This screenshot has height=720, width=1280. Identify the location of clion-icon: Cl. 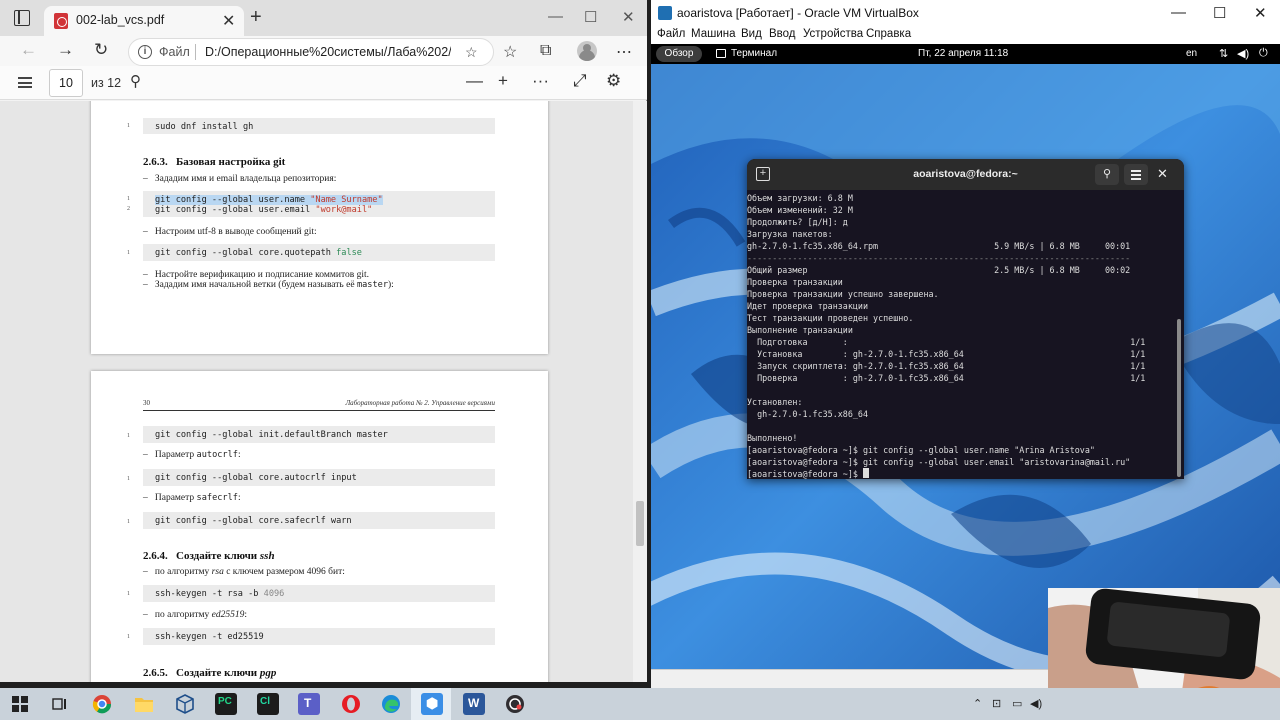
(268, 704).